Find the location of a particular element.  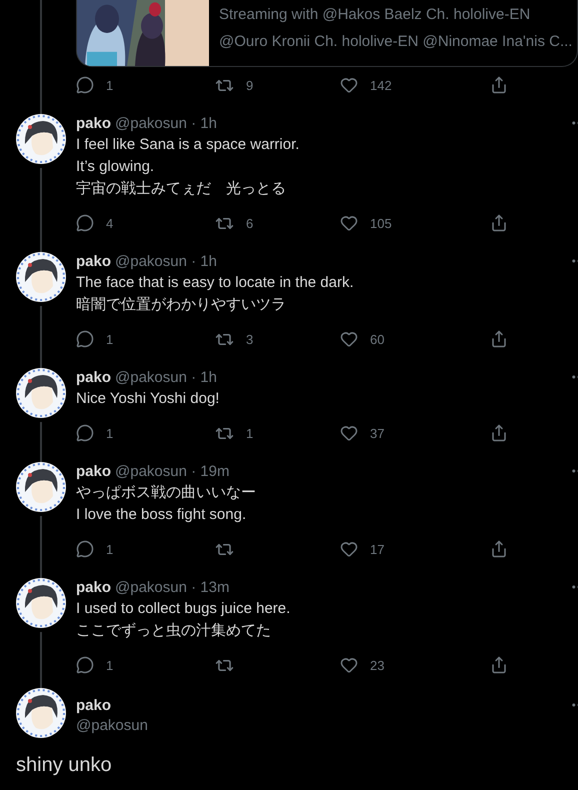

handle: @pakosun is located at coordinates (327, 725).